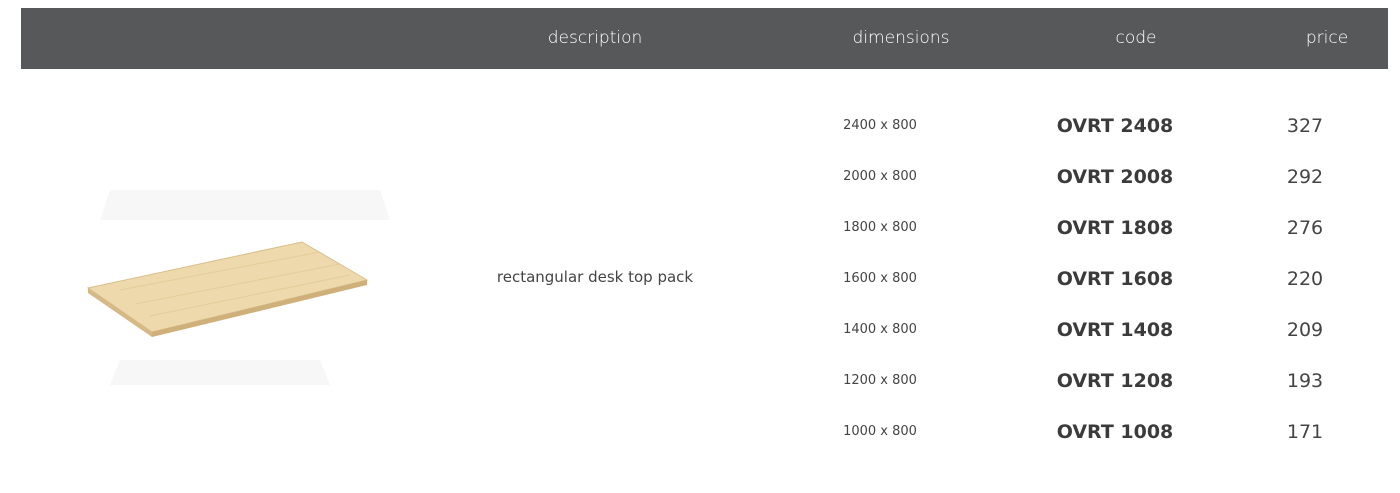 This screenshot has width=1400, height=493. Describe the element at coordinates (901, 38) in the screenshot. I see `header-dimensions: dimensions` at that location.